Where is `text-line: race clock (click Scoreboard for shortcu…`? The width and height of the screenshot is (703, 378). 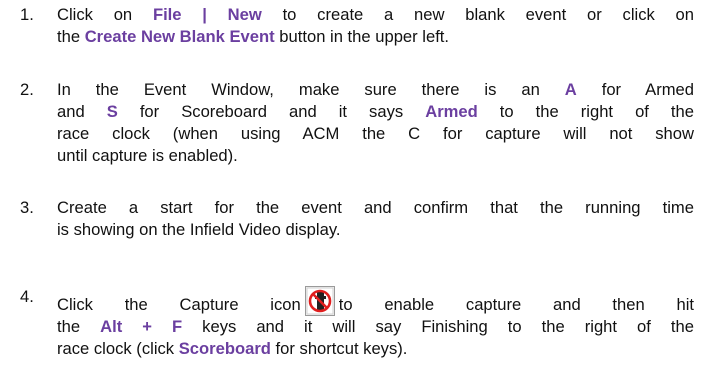
text-line: race clock (click Scoreboard for shortcu… is located at coordinates (375, 349).